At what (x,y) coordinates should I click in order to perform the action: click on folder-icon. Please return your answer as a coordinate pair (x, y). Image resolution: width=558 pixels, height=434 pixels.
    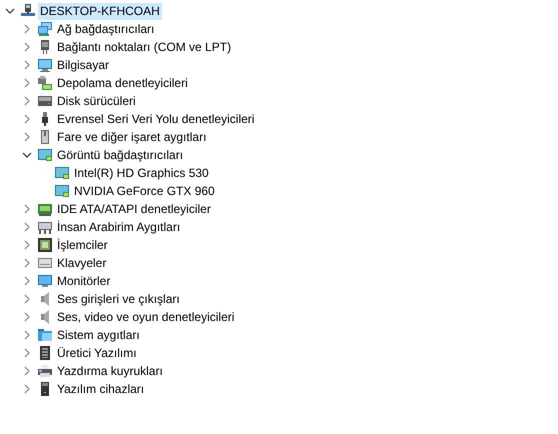
    Looking at the image, I should click on (45, 335).